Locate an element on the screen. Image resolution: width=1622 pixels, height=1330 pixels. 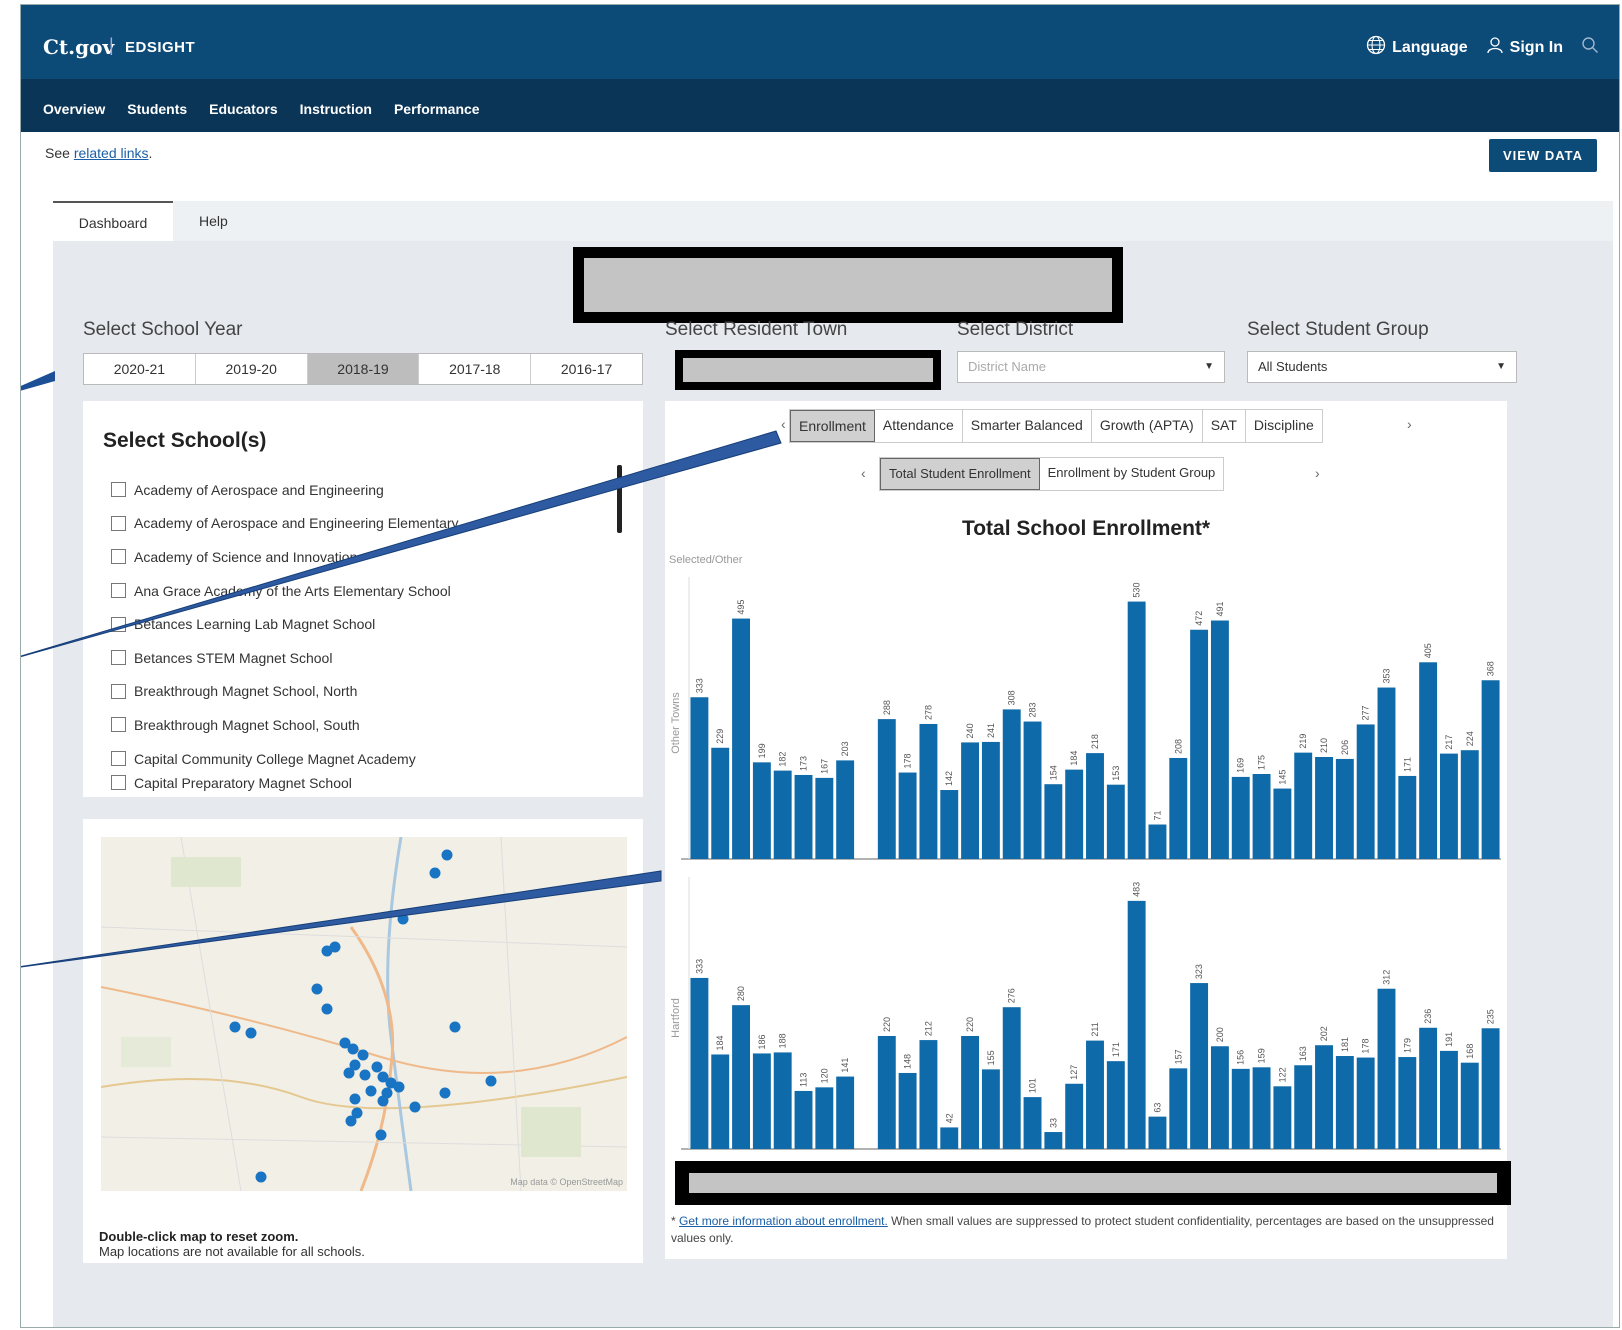
year-2016-17: 2016-17 is located at coordinates (586, 369).